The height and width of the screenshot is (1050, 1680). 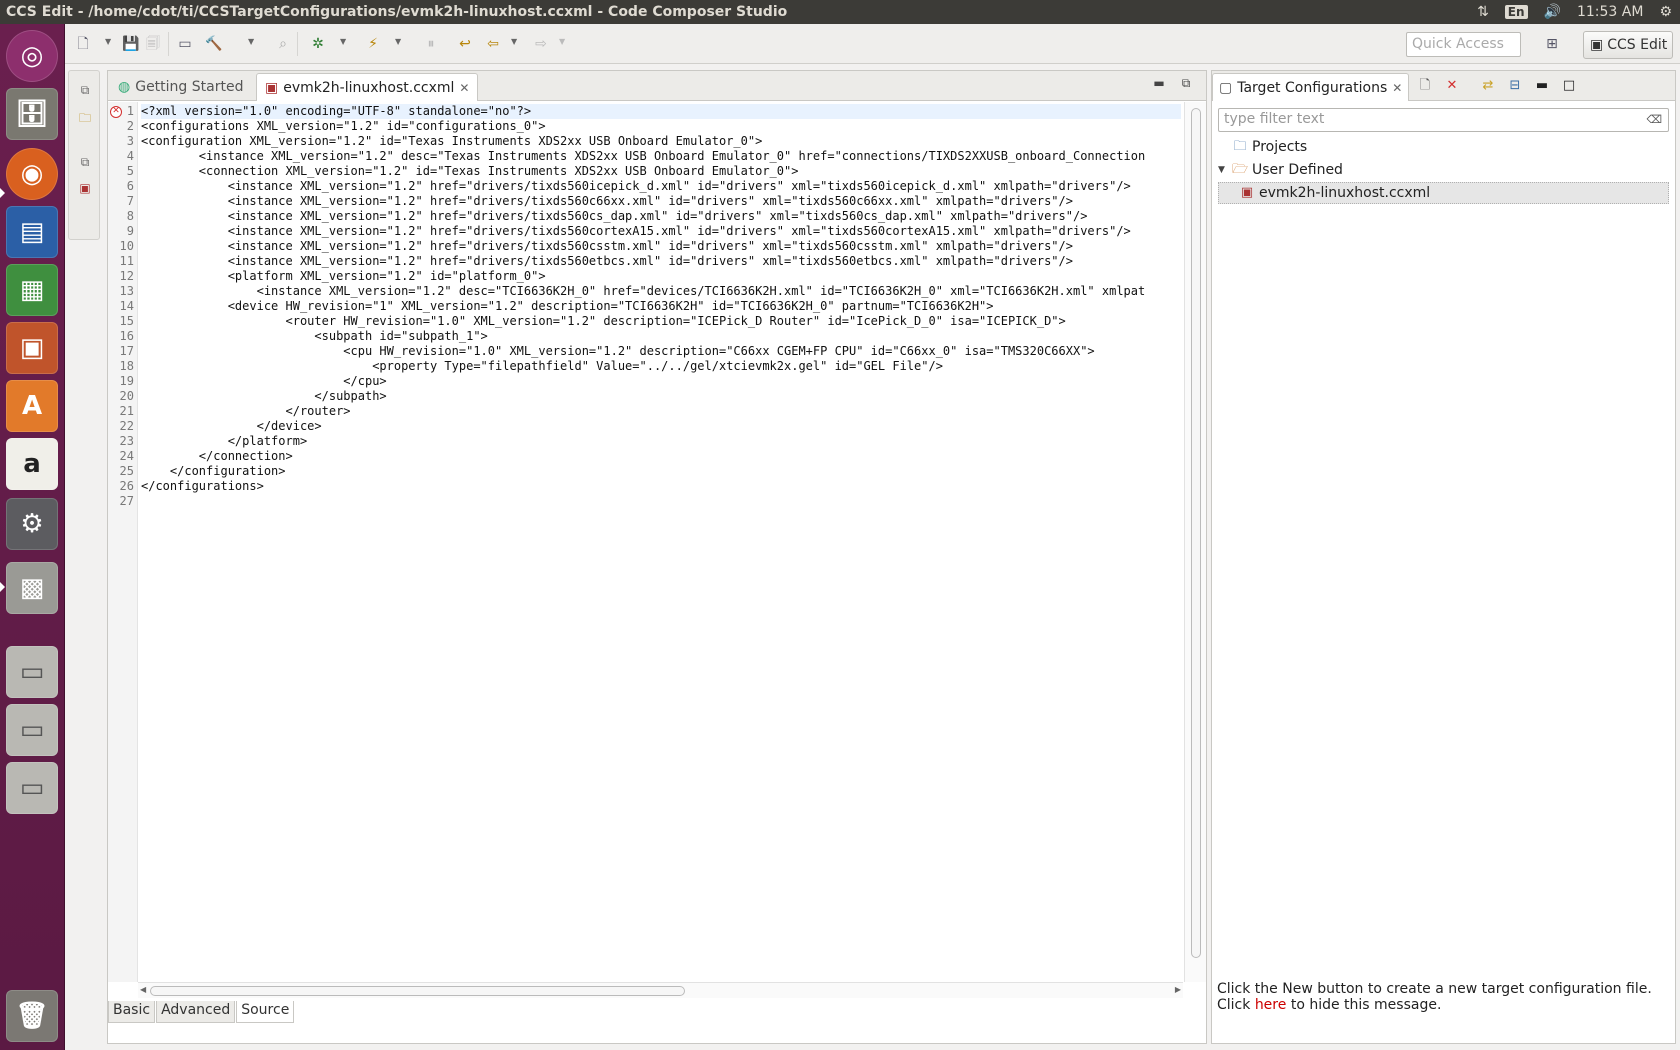 What do you see at coordinates (180, 87) in the screenshot?
I see `tab-getting-started: ◍ Getting Started` at bounding box center [180, 87].